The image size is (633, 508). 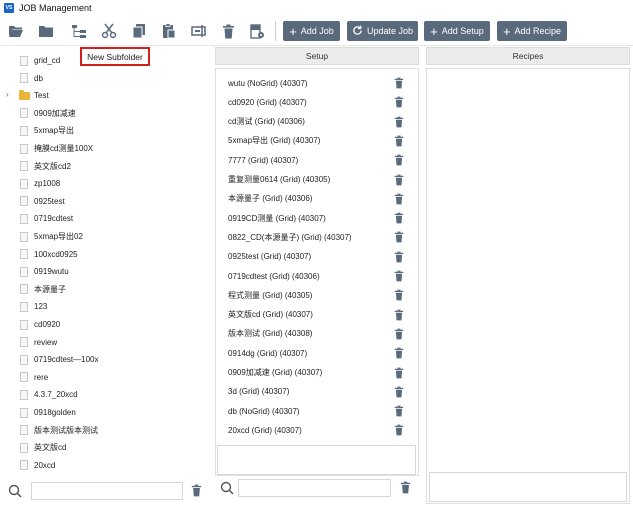 I want to click on setup-item: 0914dg (Grid) (40307), so click(x=318, y=353).